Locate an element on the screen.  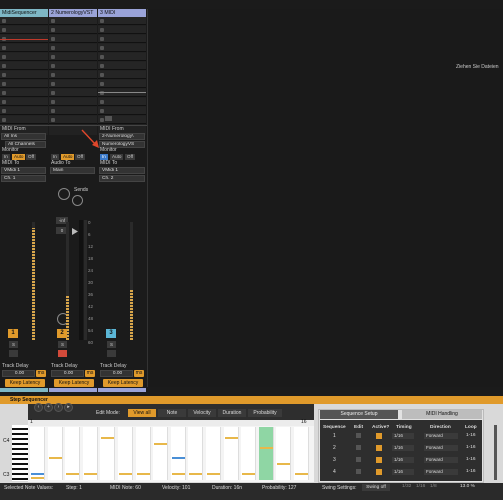
fader-handle is located at coordinates (75, 231).